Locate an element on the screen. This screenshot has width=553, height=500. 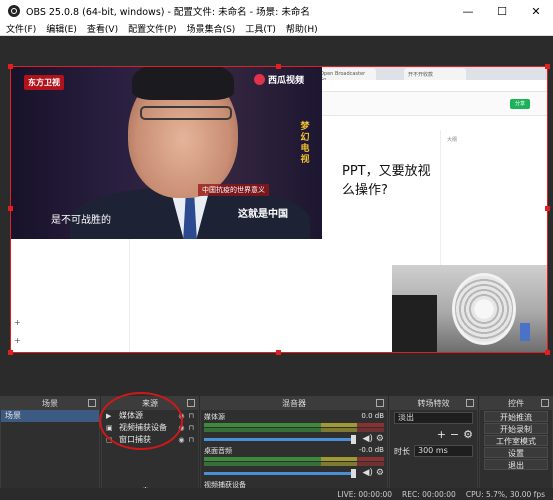
exit-button: 退出 is located at coordinates (516, 464).